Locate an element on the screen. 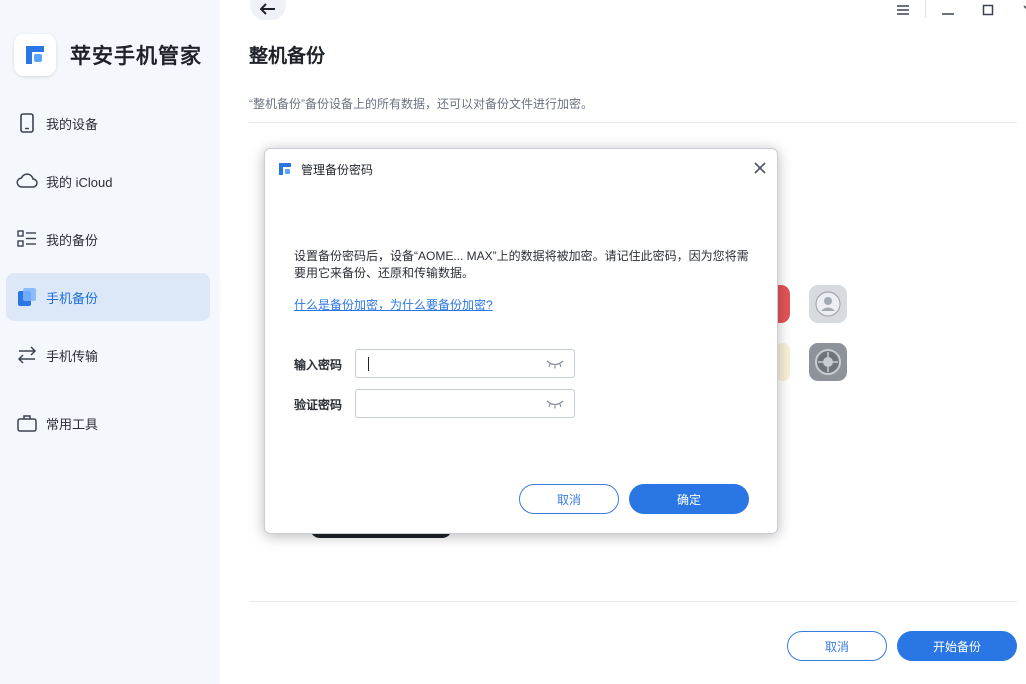  minimize-icon is located at coordinates (948, 14).